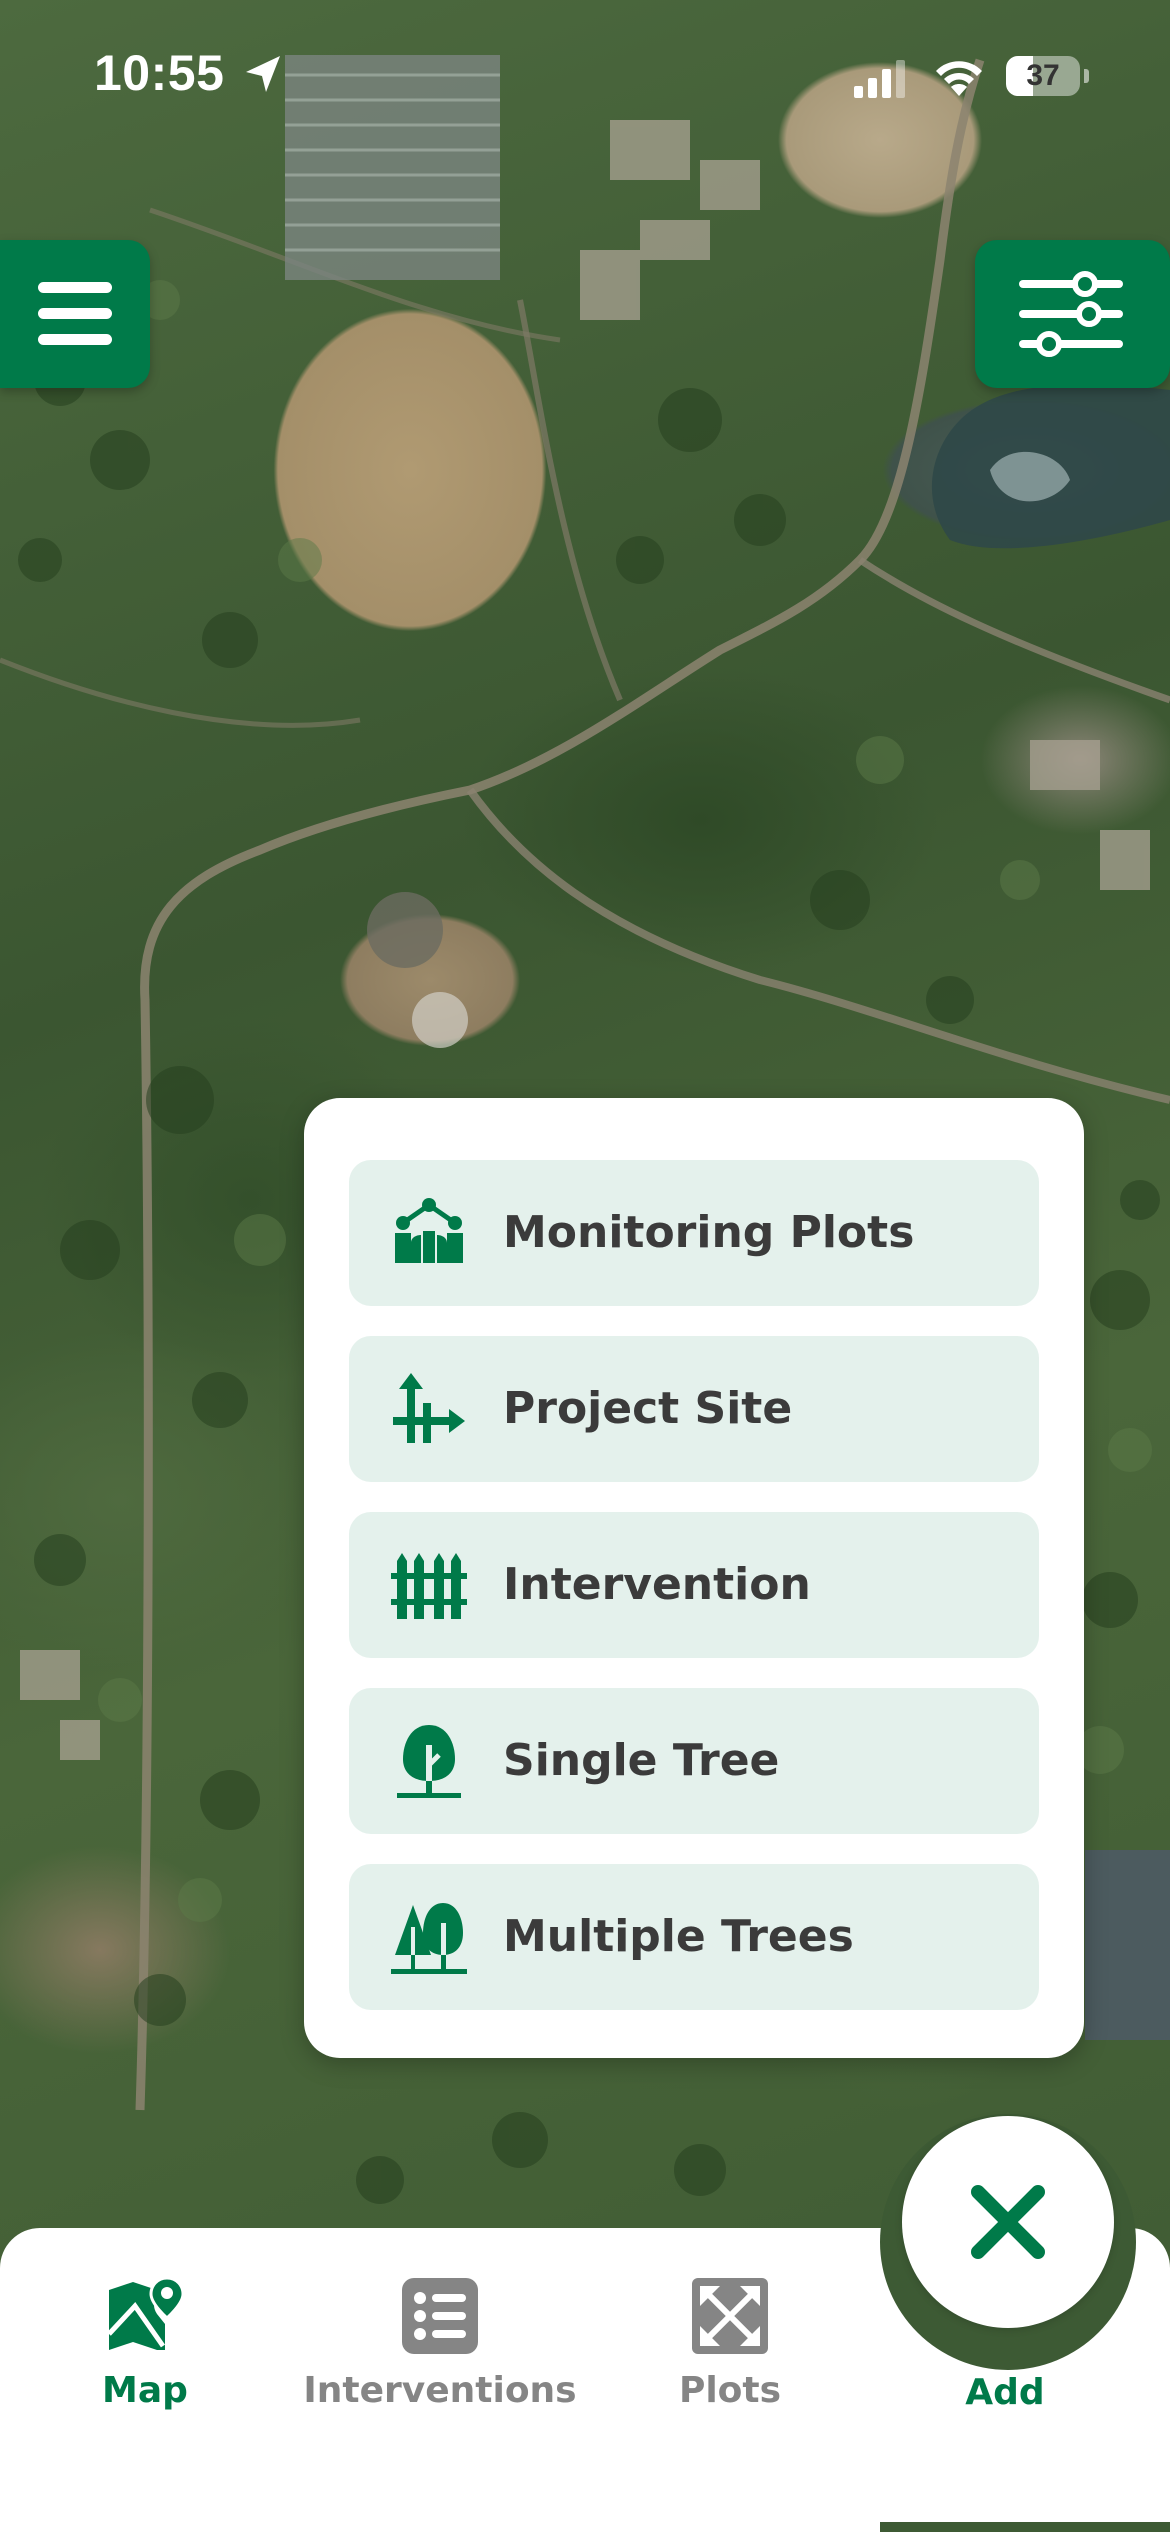 This screenshot has height=2532, width=1170. I want to click on option-label: Multiple Trees, so click(678, 1936).